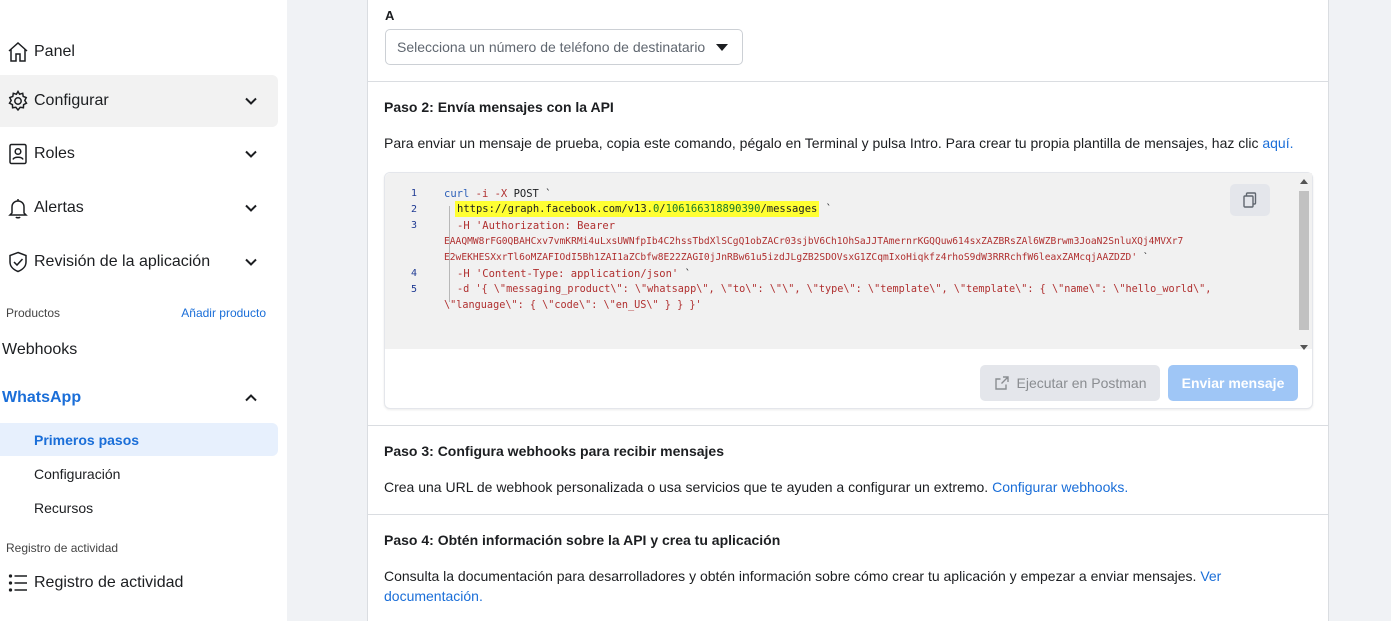  I want to click on code-curl: curl, so click(457, 194).